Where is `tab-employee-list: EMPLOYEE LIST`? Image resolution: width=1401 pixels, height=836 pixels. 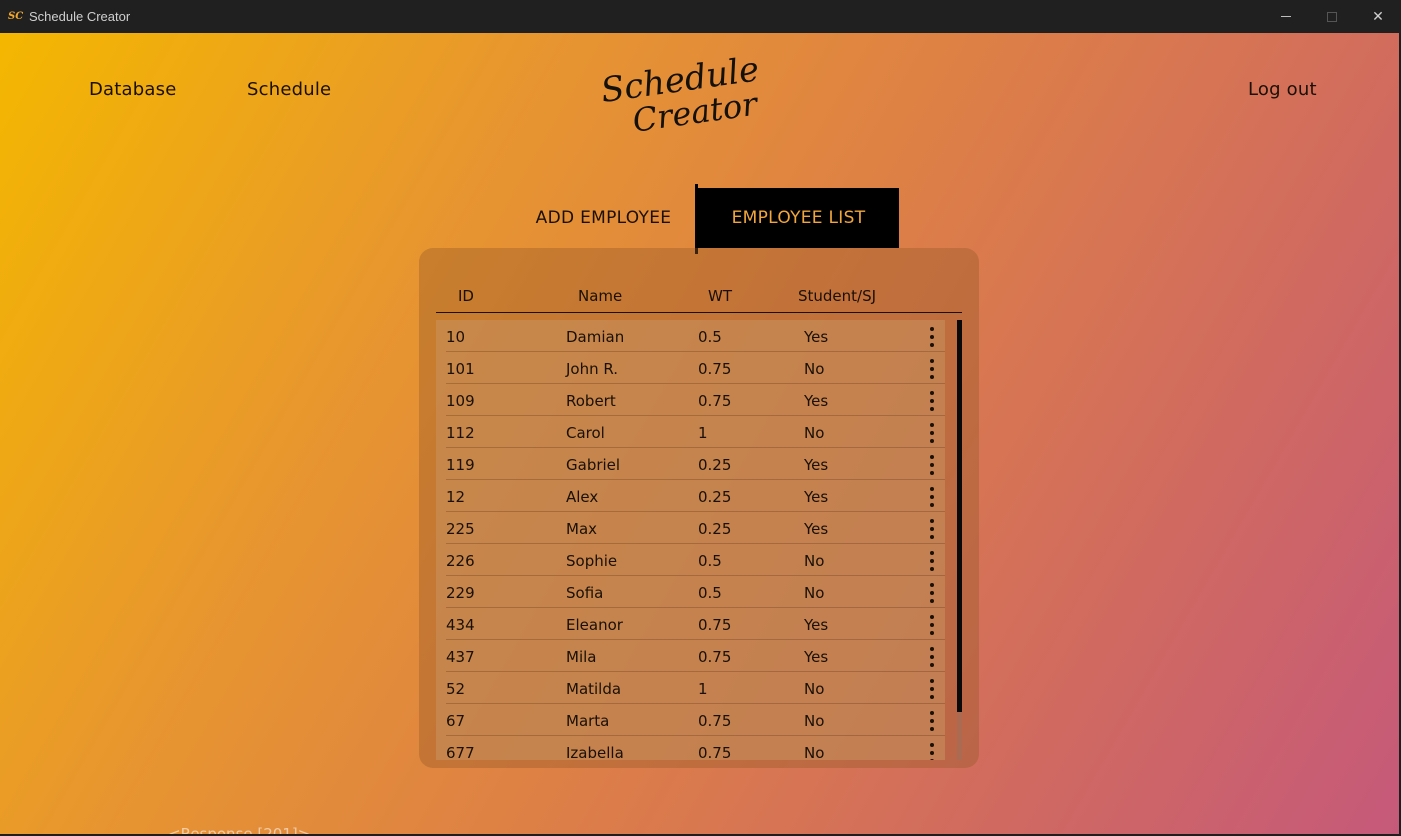 tab-employee-list: EMPLOYEE LIST is located at coordinates (797, 219).